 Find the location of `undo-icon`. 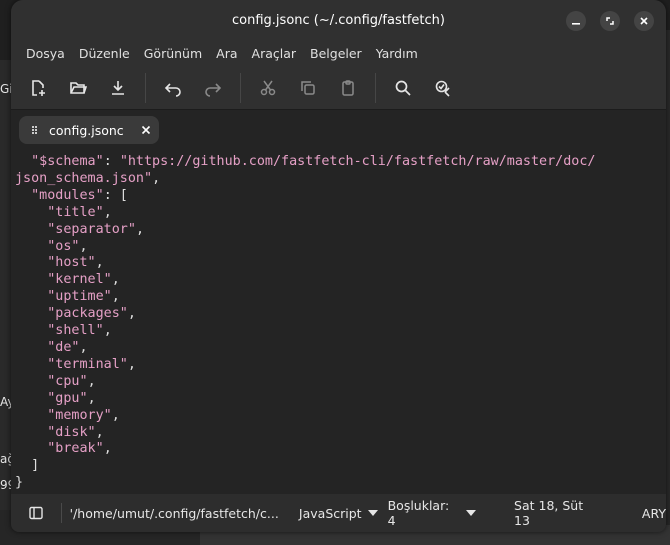

undo-icon is located at coordinates (172, 89).